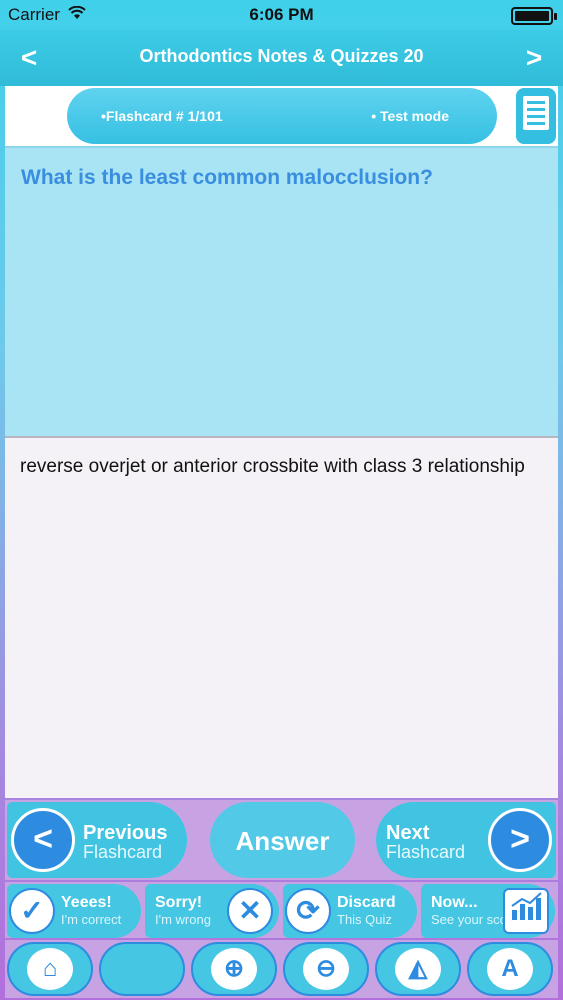 The height and width of the screenshot is (1000, 563). What do you see at coordinates (97, 840) in the screenshot?
I see `previous-flashcard-button: < Previous Flashcard` at bounding box center [97, 840].